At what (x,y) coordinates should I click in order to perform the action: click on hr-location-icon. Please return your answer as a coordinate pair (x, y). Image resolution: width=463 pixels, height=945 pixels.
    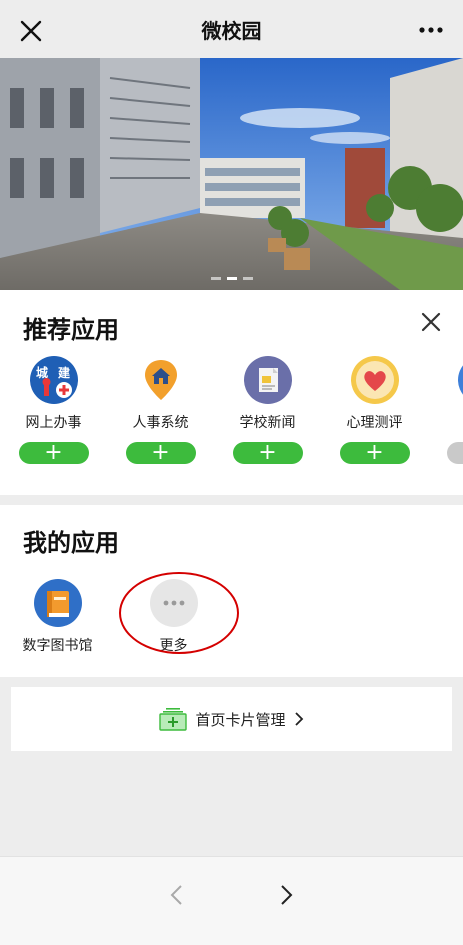
    Looking at the image, I should click on (160, 380).